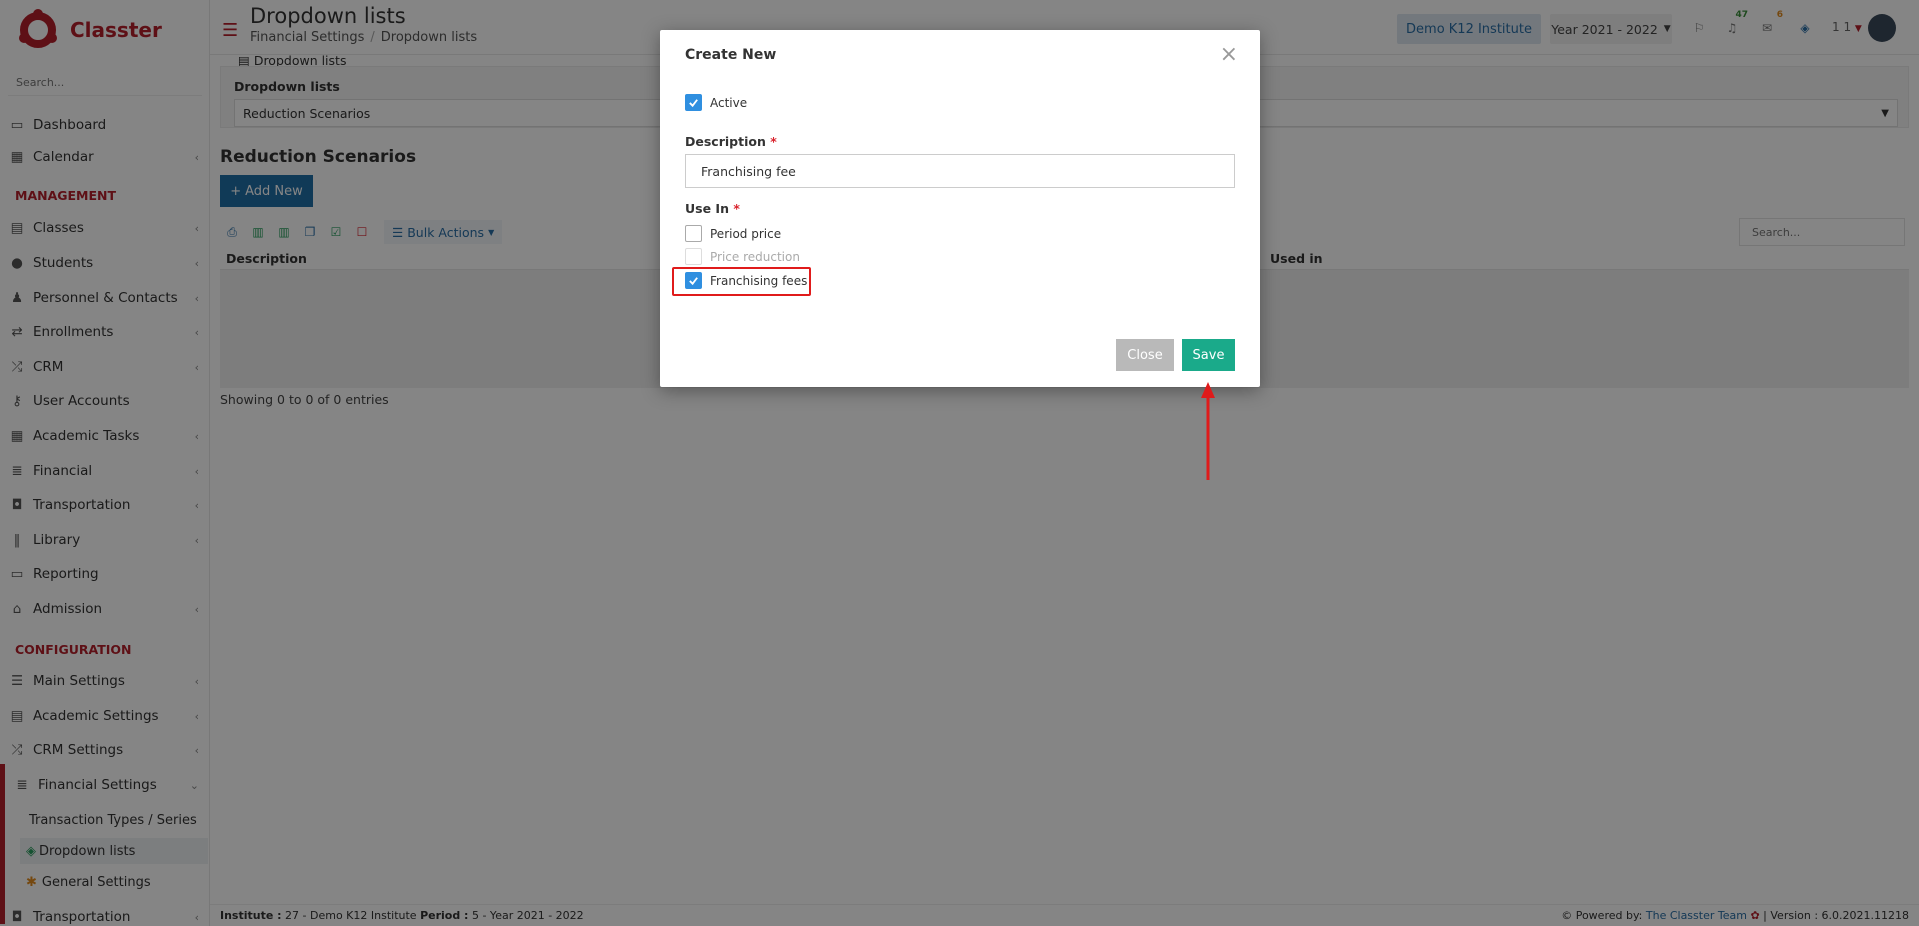 The image size is (1919, 926). What do you see at coordinates (759, 281) in the screenshot?
I see `franchising-fees-label: Franchising fees` at bounding box center [759, 281].